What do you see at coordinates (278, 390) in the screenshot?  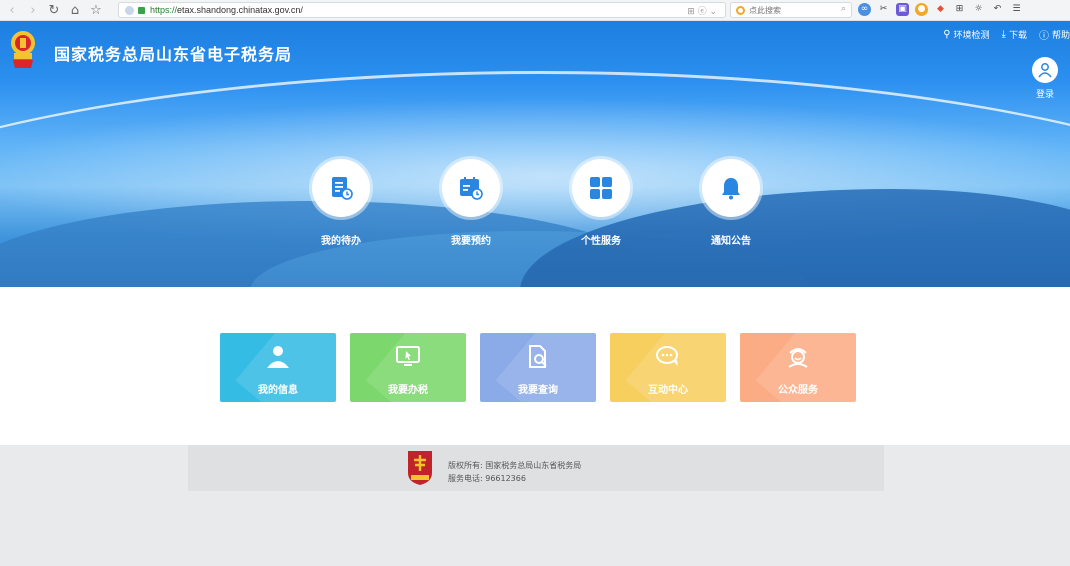 I see `tile-label: 我的信息` at bounding box center [278, 390].